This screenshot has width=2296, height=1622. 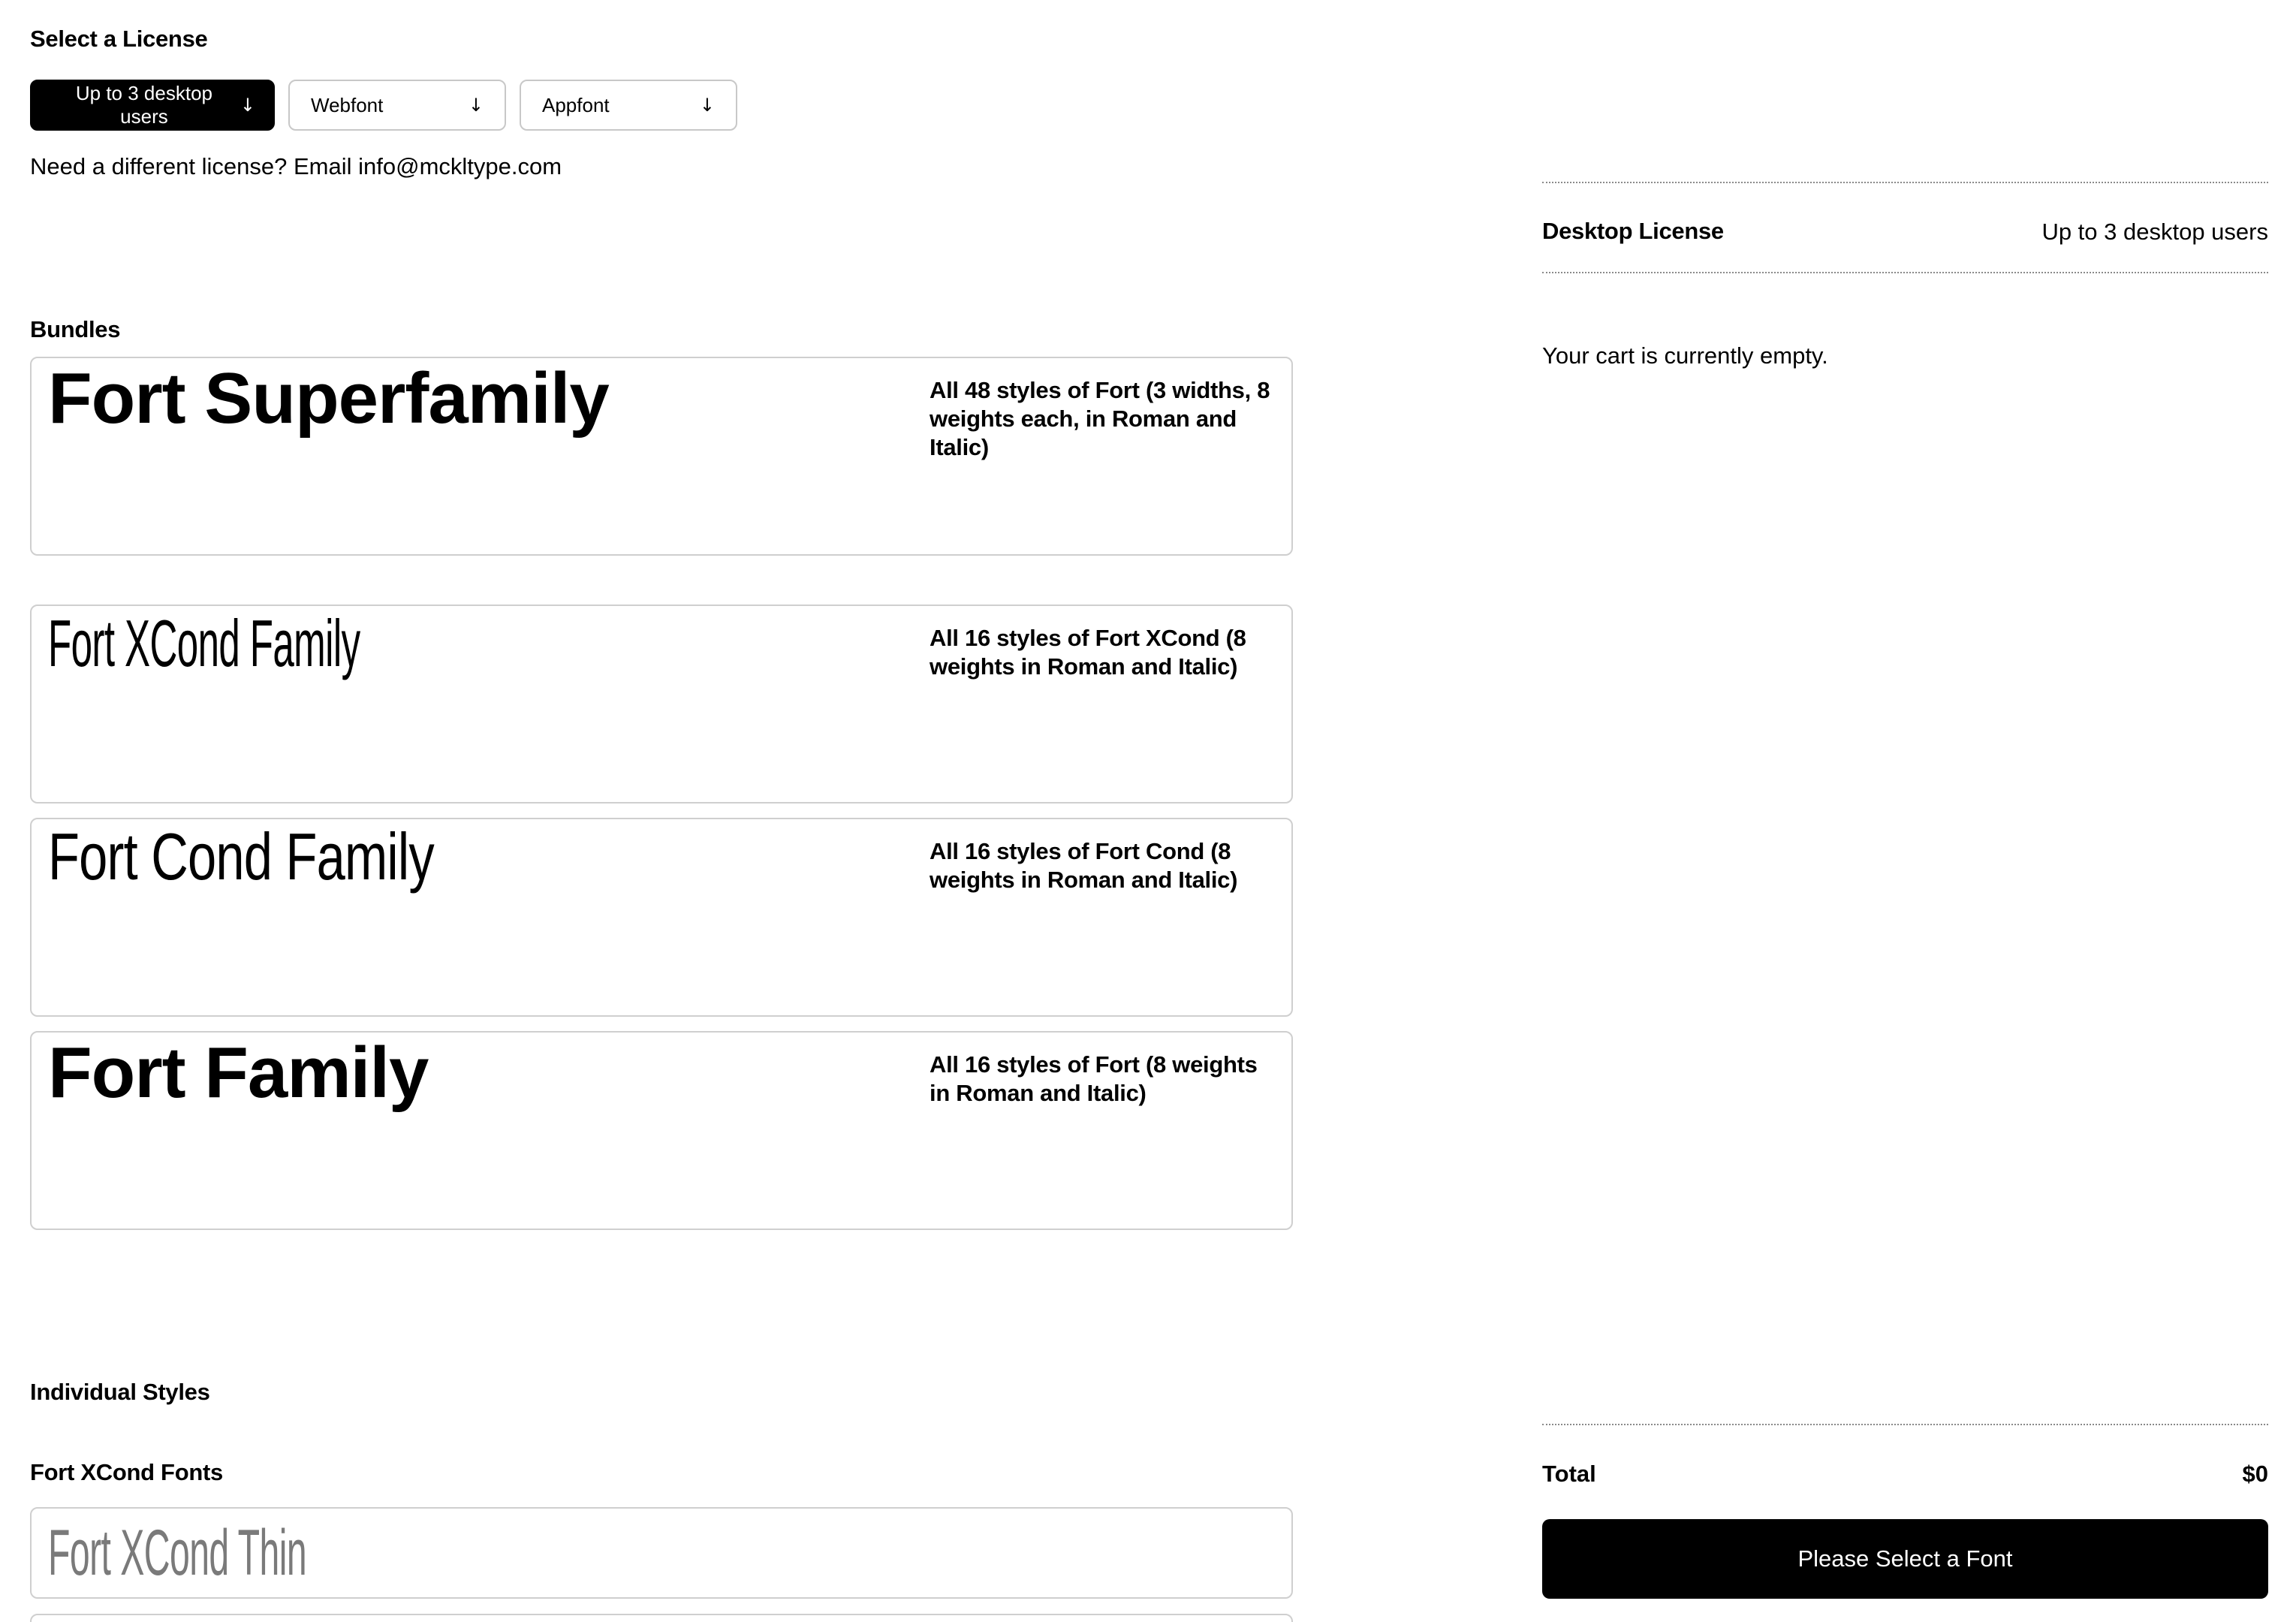 I want to click on total-value: $0, so click(x=2255, y=1474).